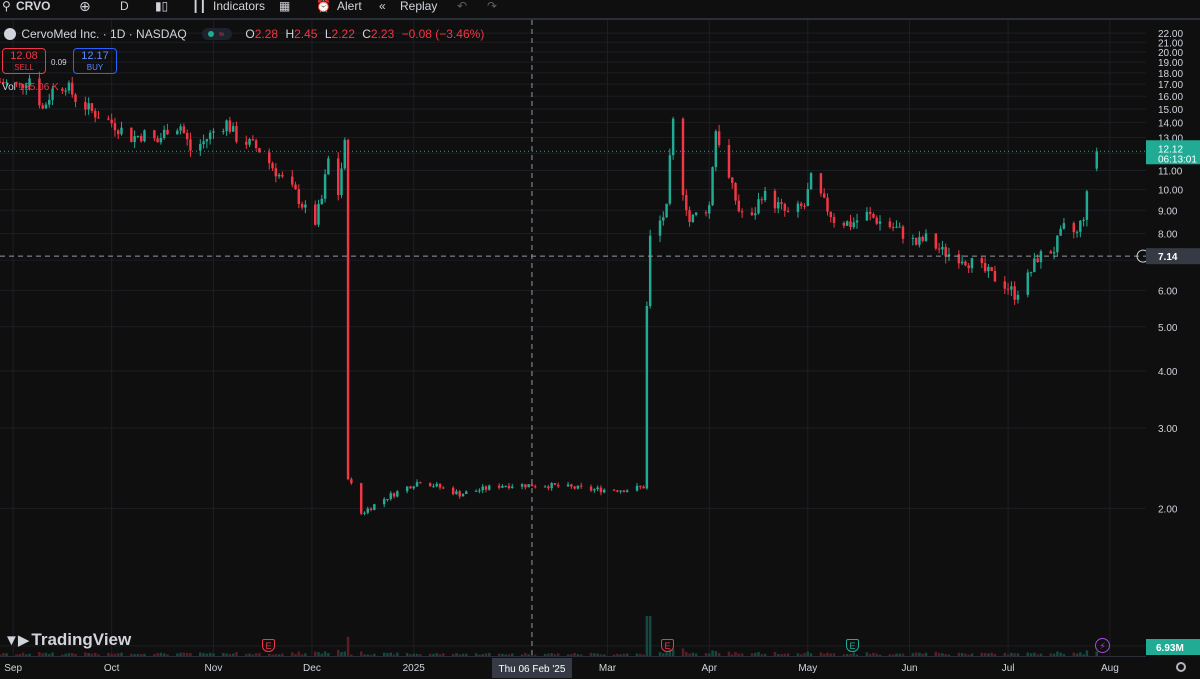 This screenshot has width=1200, height=679. Describe the element at coordinates (608, 668) in the screenshot. I see `time-tick-label: Mar` at that location.